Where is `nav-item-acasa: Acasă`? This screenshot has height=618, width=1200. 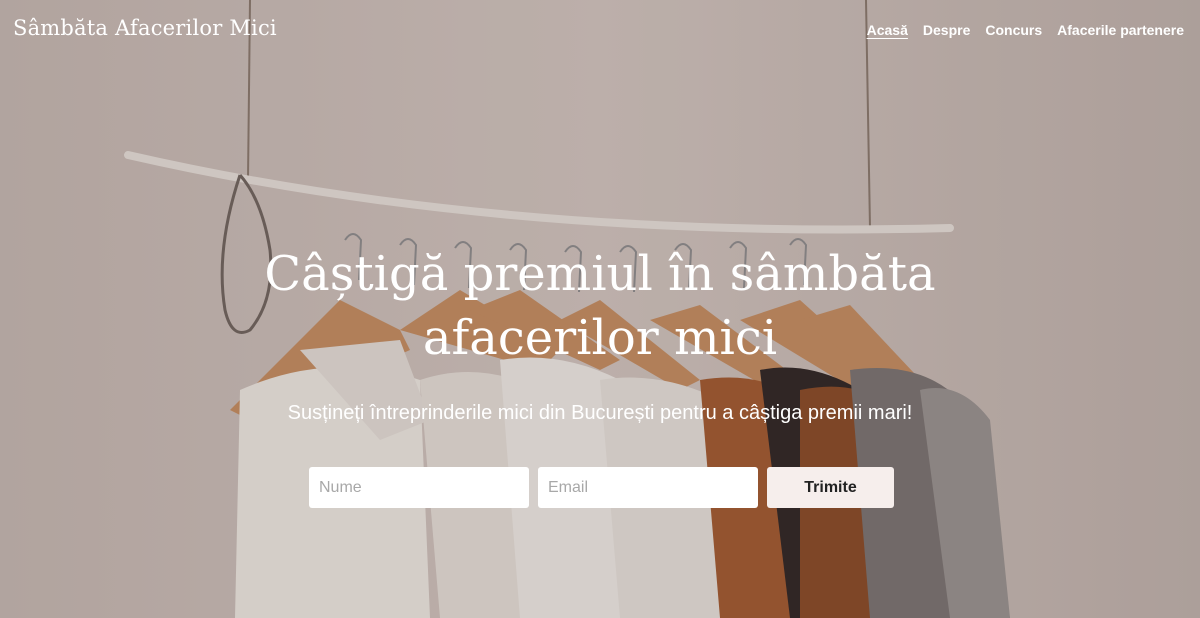 nav-item-acasa: Acasă is located at coordinates (887, 30).